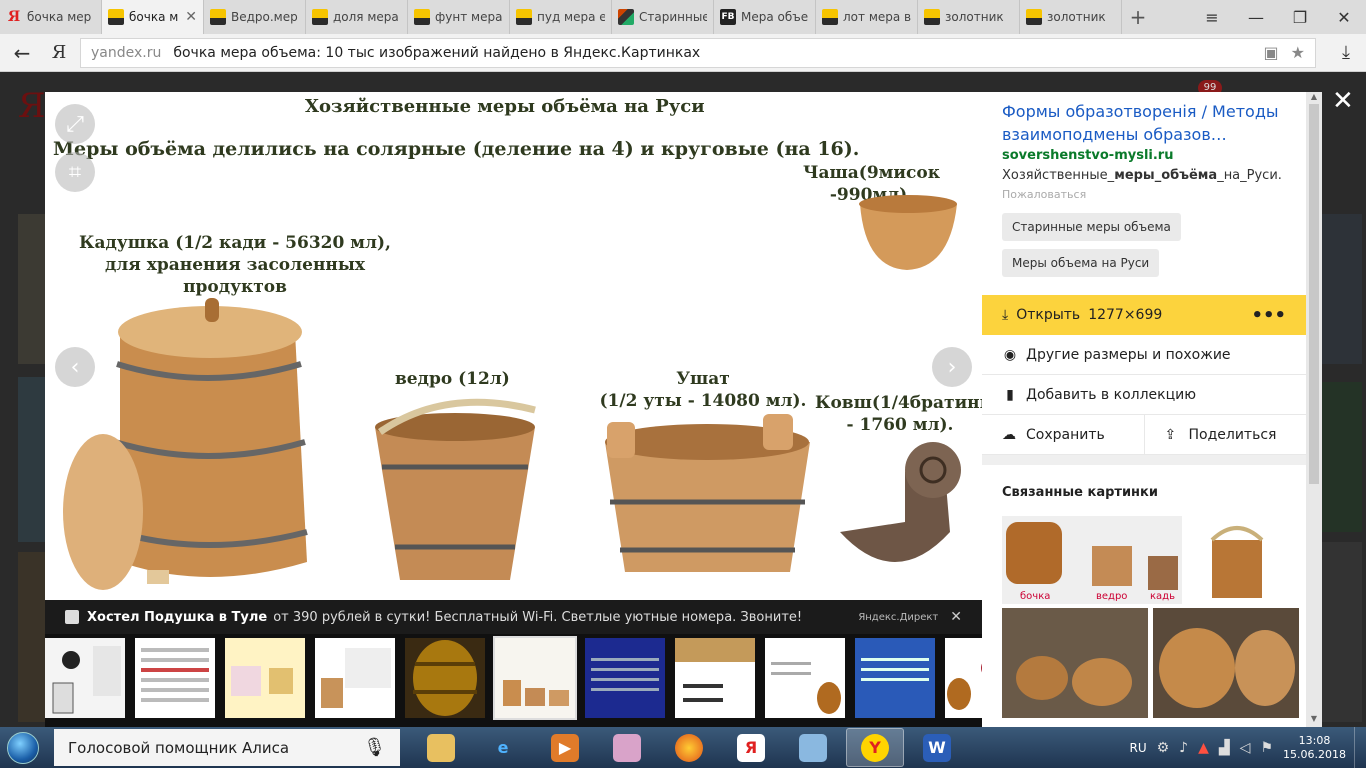  Describe the element at coordinates (1063, 434) in the screenshot. I see `save-button: ☁ Сохранить` at that location.